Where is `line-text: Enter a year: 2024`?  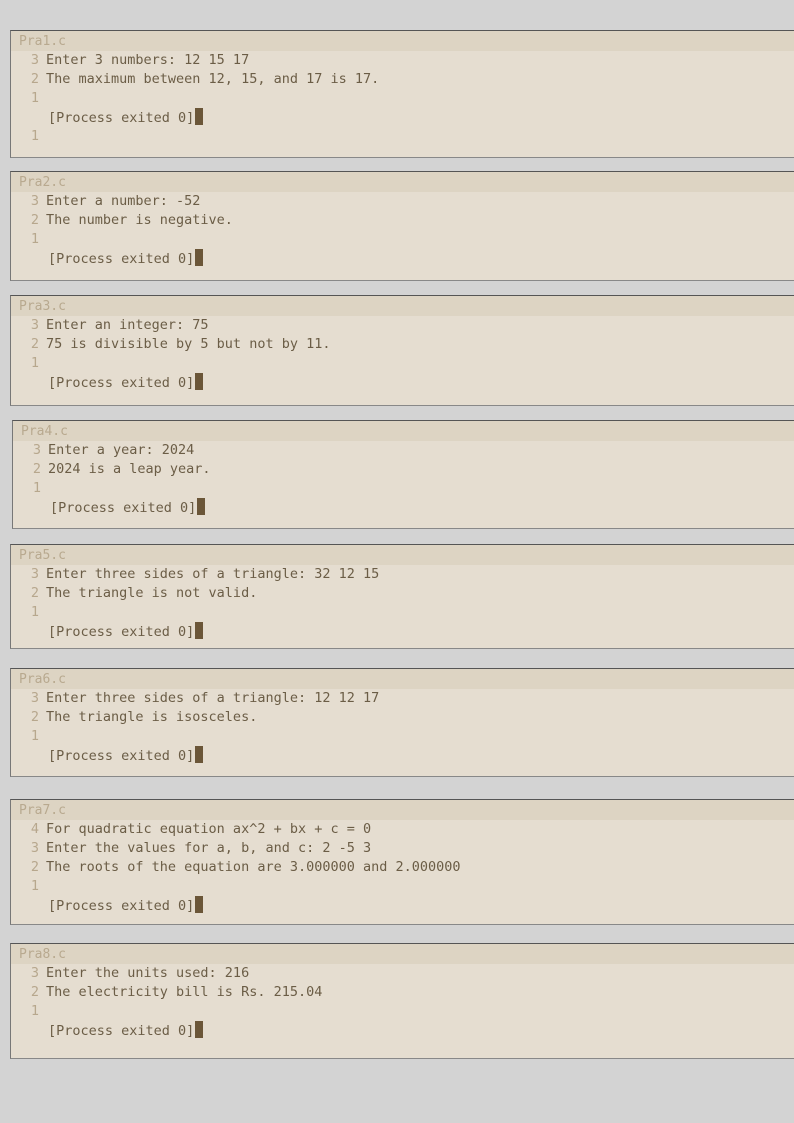
line-text: Enter a year: 2024 is located at coordinates (121, 450).